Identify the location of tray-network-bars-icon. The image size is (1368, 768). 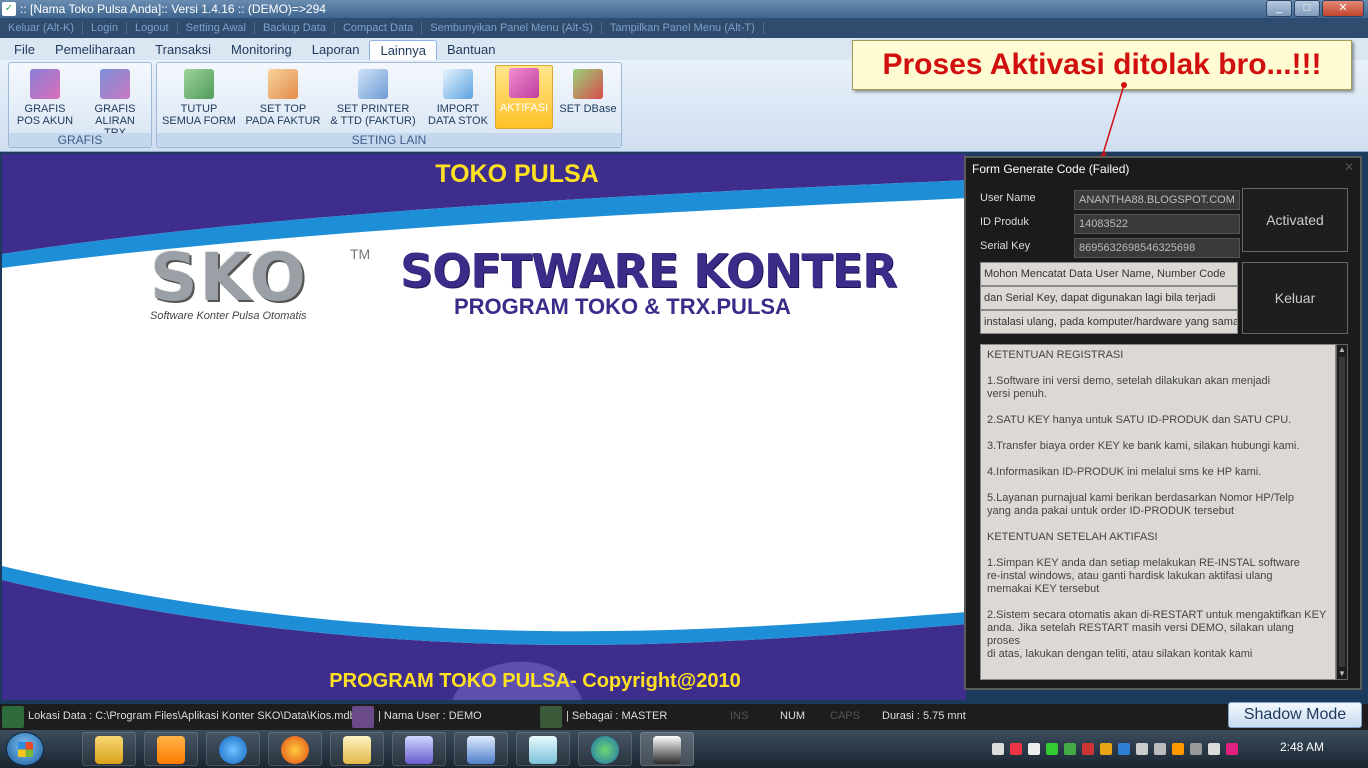
(1196, 749).